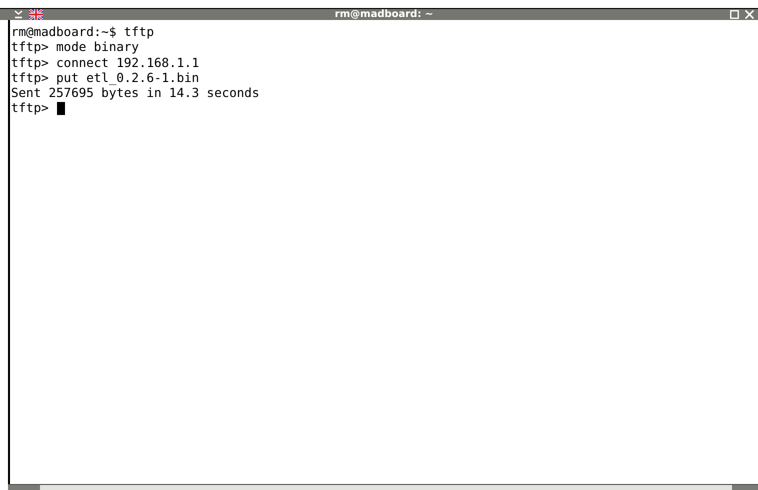 This screenshot has width=758, height=490. I want to click on menu-arrow-icon, so click(18, 14).